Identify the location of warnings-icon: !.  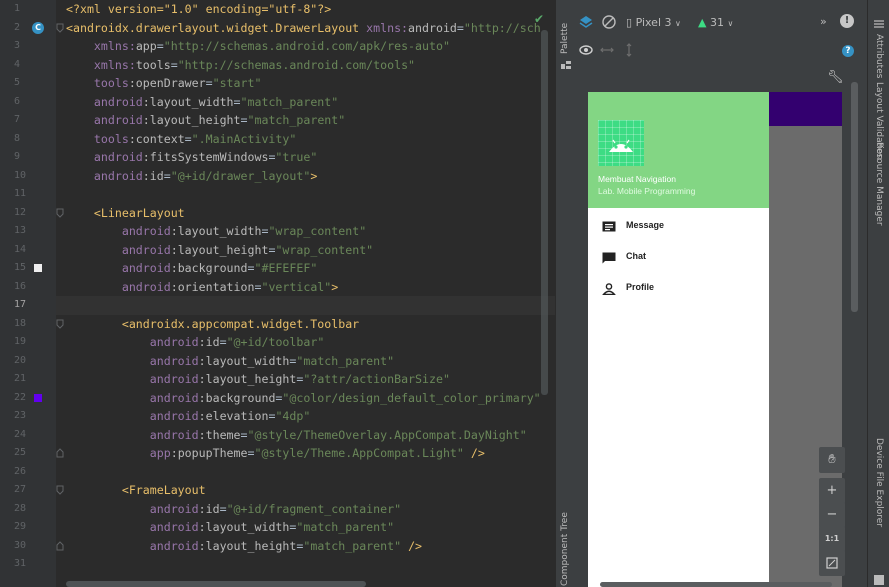
(847, 21).